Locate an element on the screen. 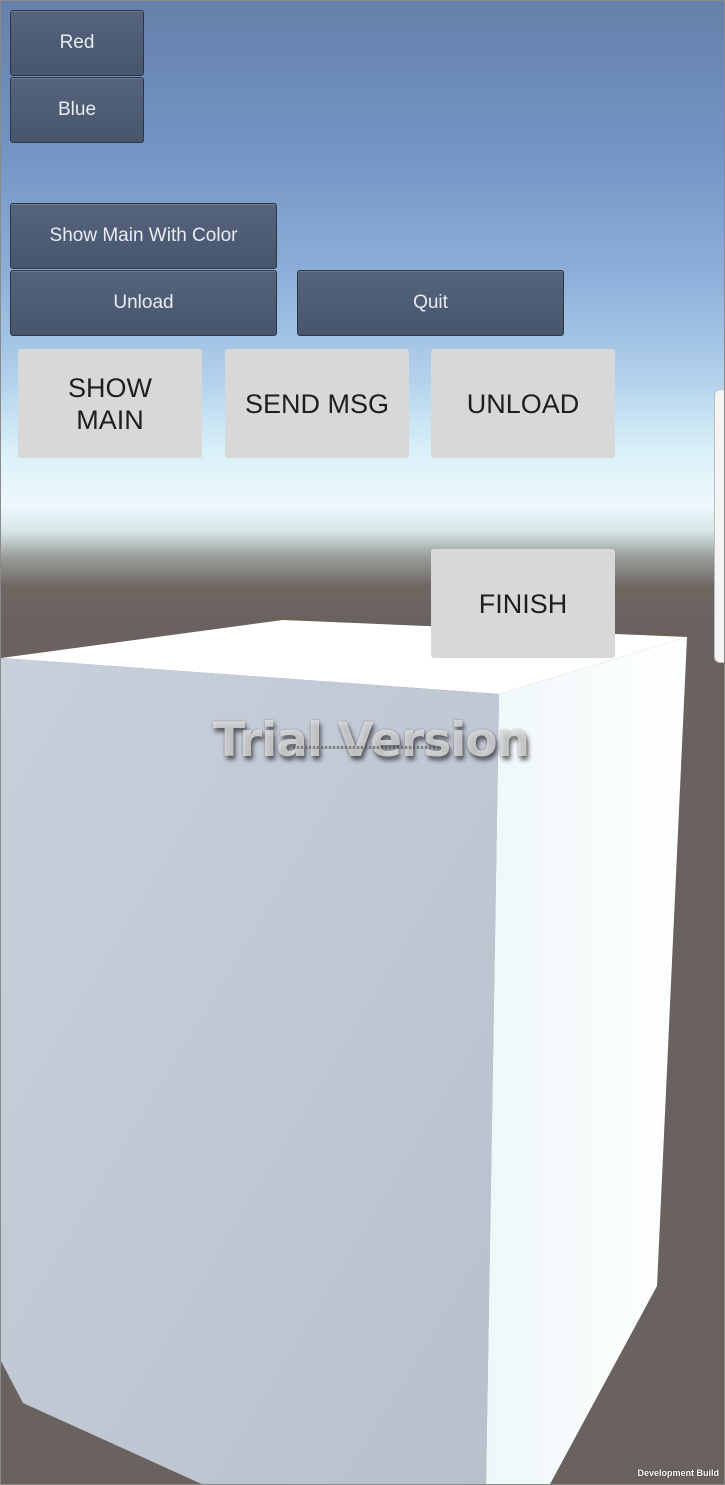 The width and height of the screenshot is (725, 1485). send-msg-button: SEND MSG is located at coordinates (317, 403).